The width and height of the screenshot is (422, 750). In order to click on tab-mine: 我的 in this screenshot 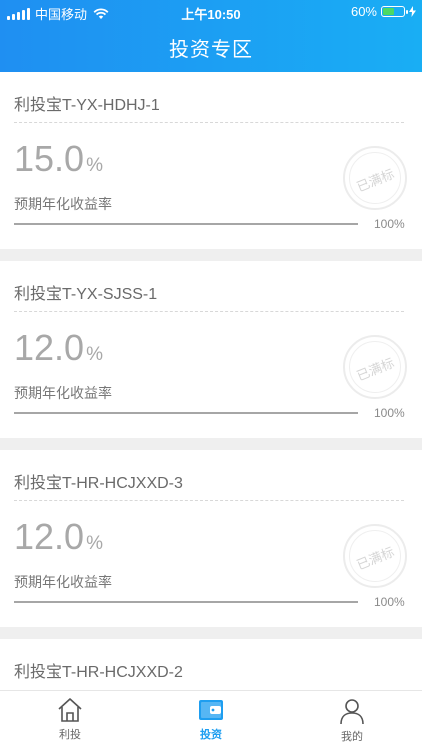, I will do `click(352, 720)`.